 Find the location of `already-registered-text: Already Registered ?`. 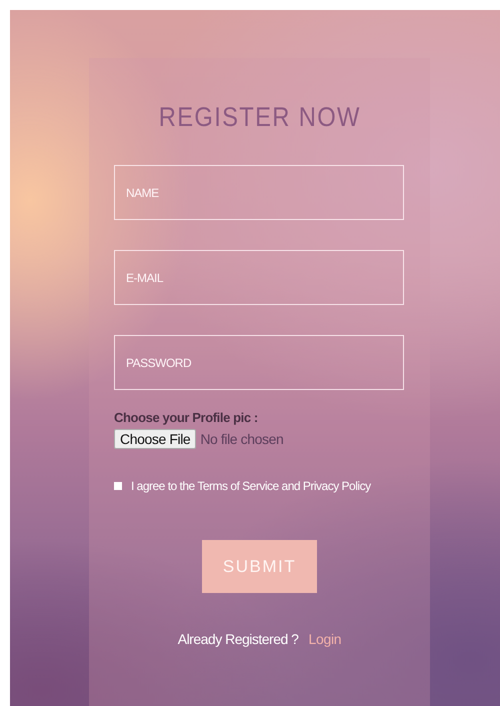

already-registered-text: Already Registered ? is located at coordinates (238, 639).